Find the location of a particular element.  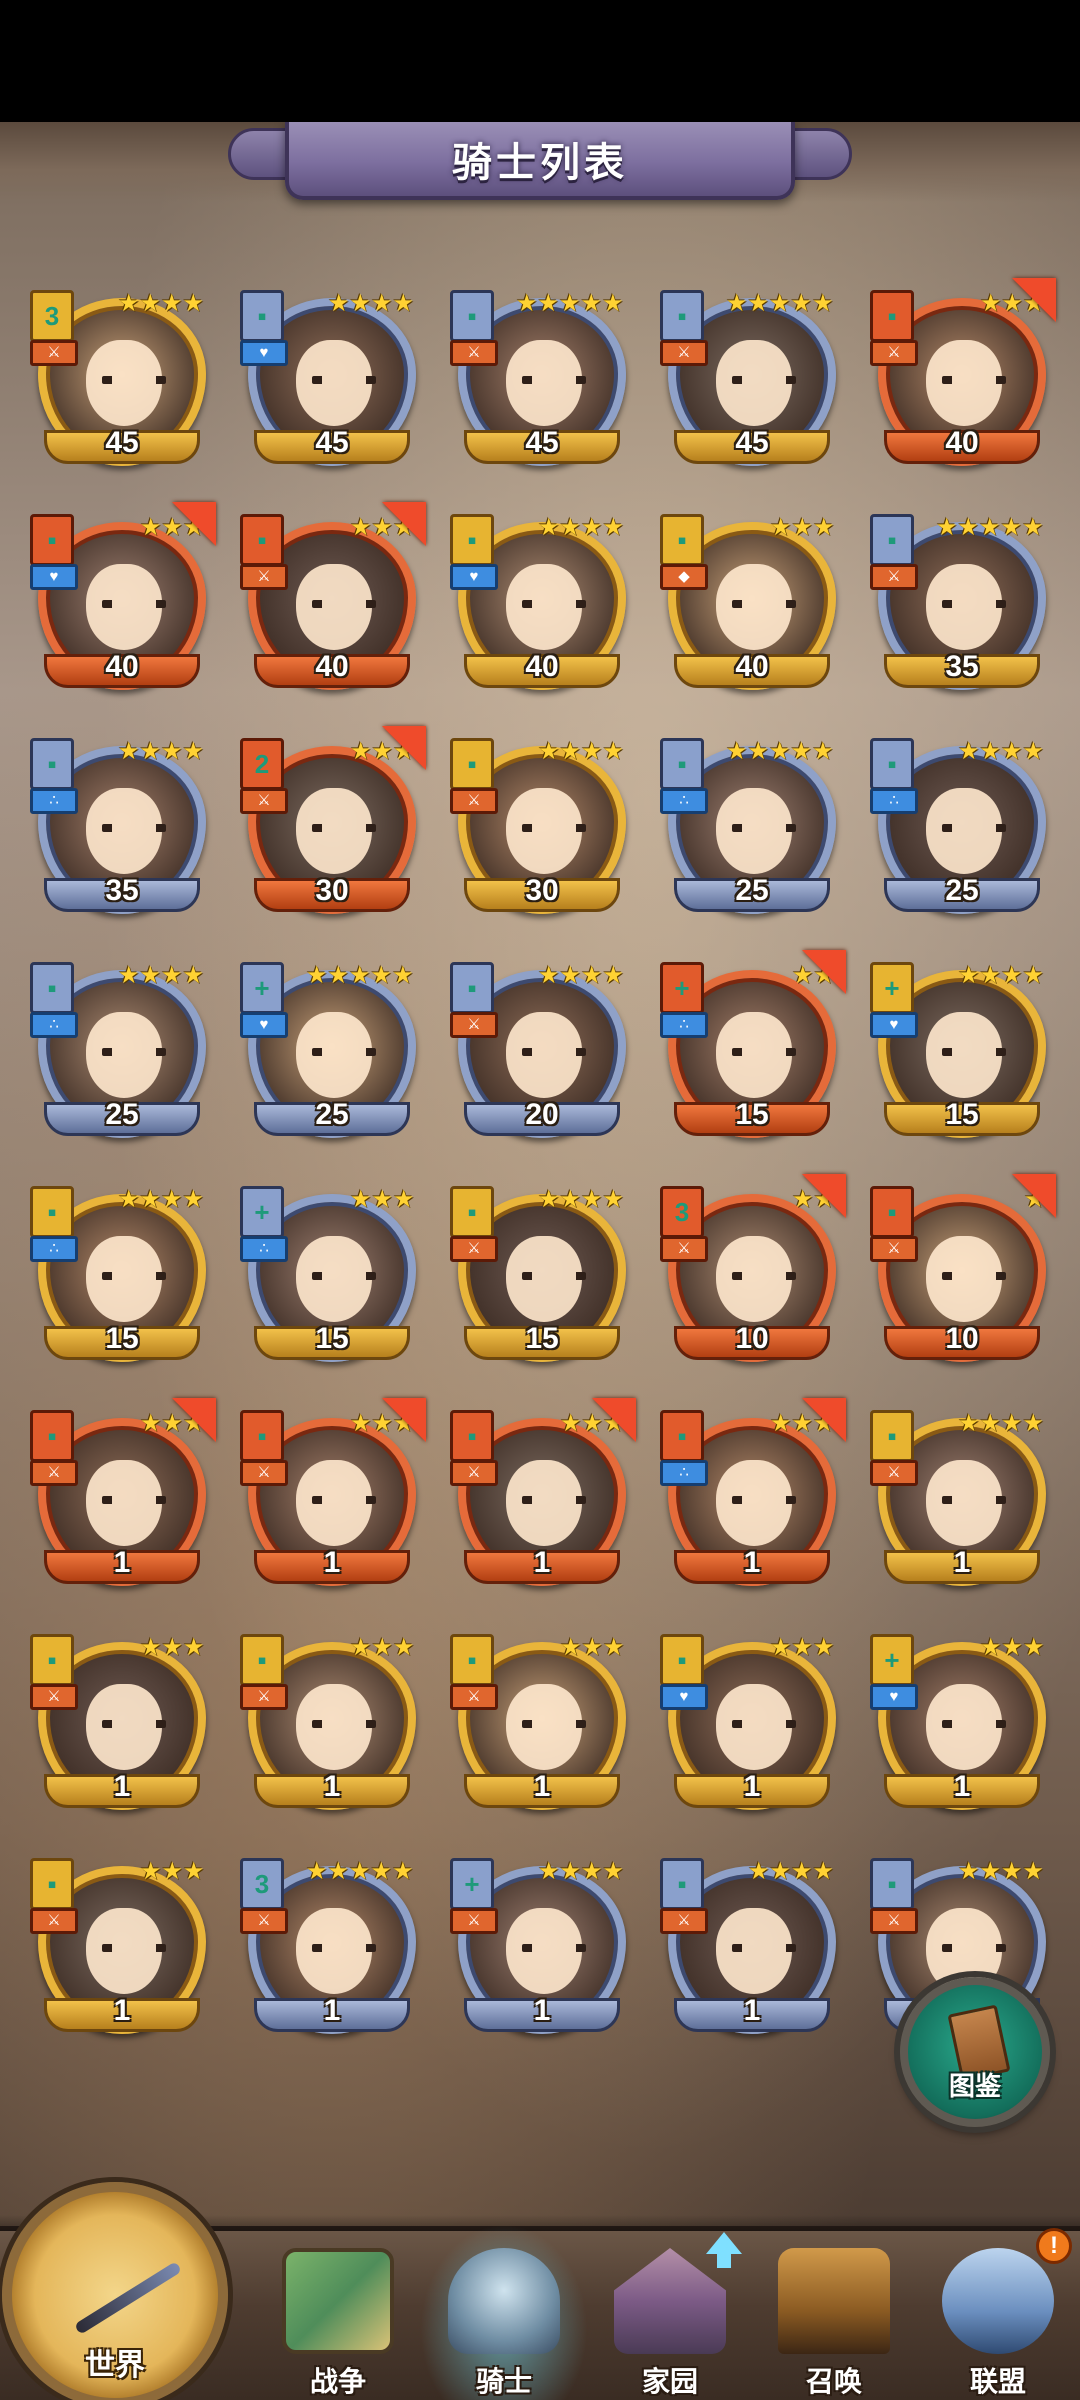

knight-card: 45 3 ⚔ ★ ★ ★ ★ is located at coordinates (118, 378).